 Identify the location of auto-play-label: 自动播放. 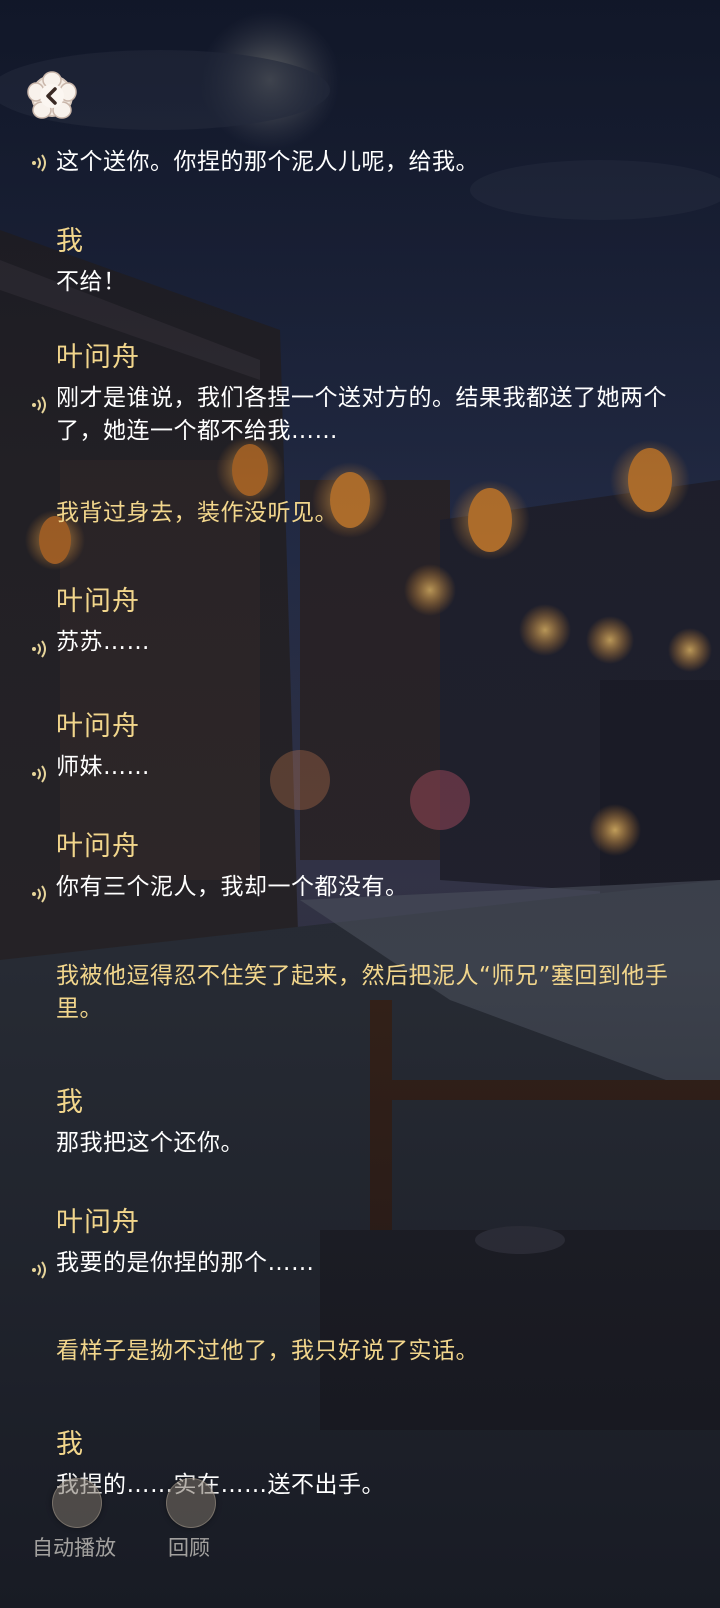
(74, 1548).